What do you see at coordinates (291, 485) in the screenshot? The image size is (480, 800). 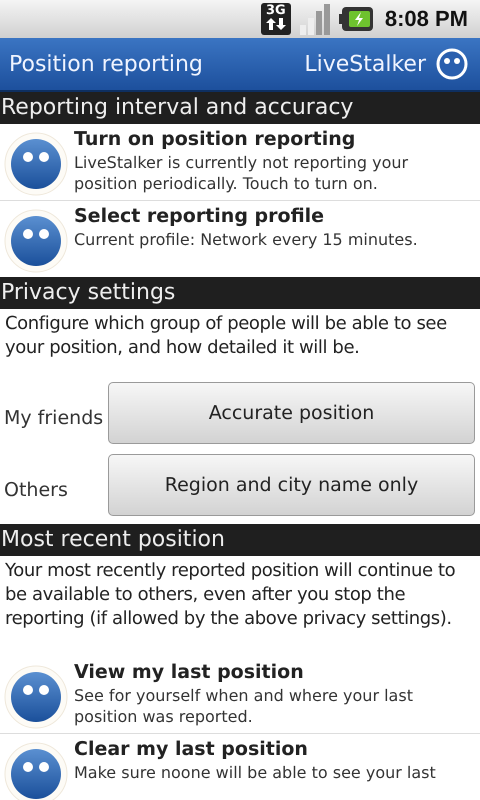 I see `option-button: Region and city name only` at bounding box center [291, 485].